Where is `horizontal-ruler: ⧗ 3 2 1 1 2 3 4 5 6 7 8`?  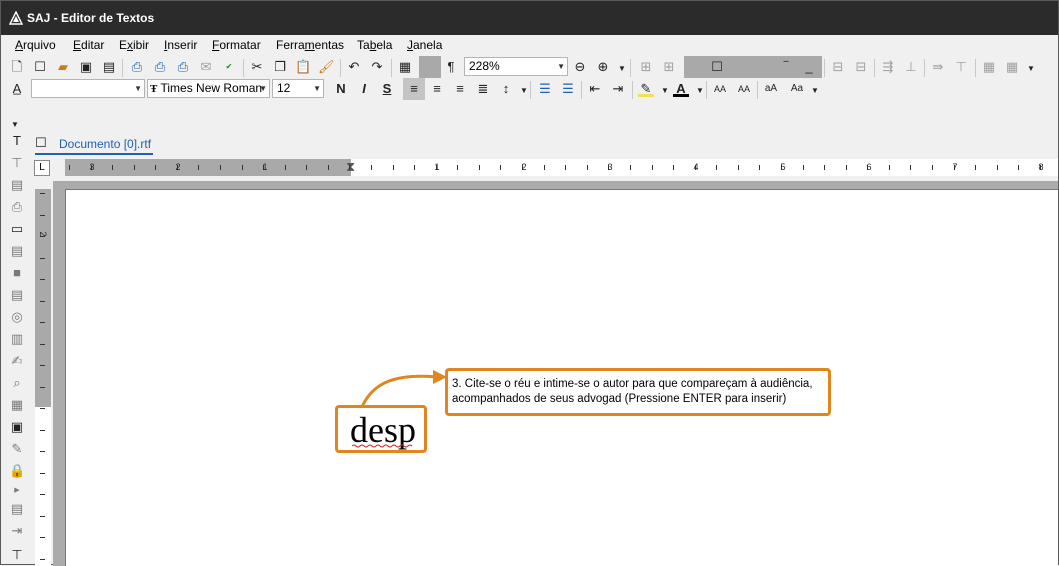 horizontal-ruler: ⧗ 3 2 1 1 2 3 4 5 6 7 8 is located at coordinates (561, 167).